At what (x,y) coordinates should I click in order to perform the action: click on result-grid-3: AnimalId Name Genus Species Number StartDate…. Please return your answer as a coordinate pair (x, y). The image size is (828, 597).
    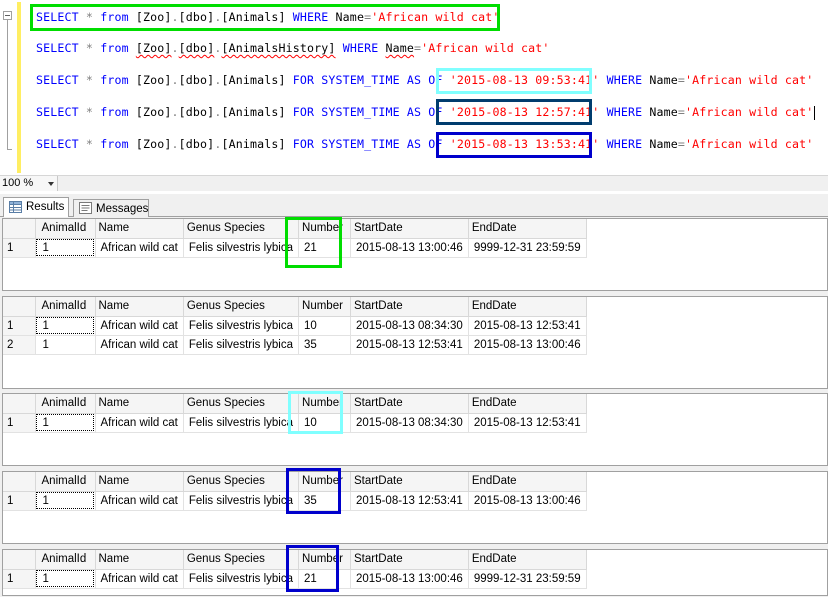
    Looking at the image, I should click on (415, 429).